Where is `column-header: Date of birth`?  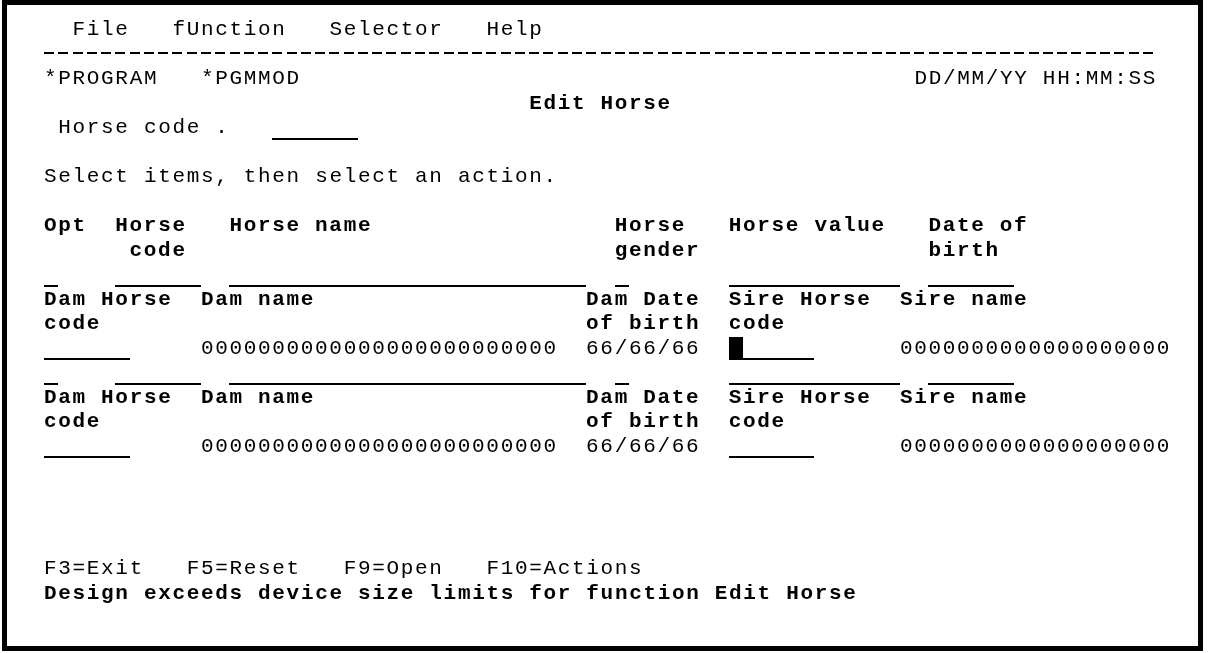
column-header: Date of birth is located at coordinates (979, 238).